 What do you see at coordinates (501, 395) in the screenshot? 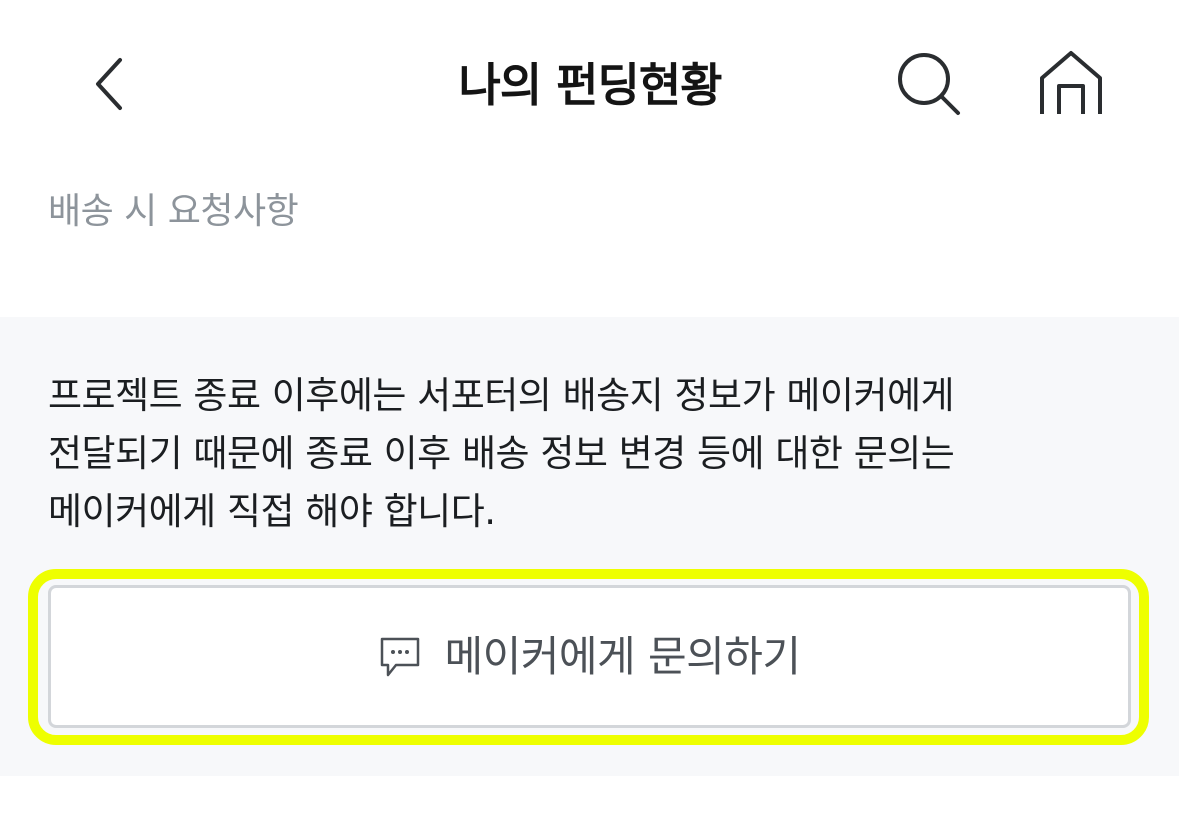
I see `notice-line: 프로젝트 종료 이후에는 서포터의 배송지 정보가 메이커에게` at bounding box center [501, 395].